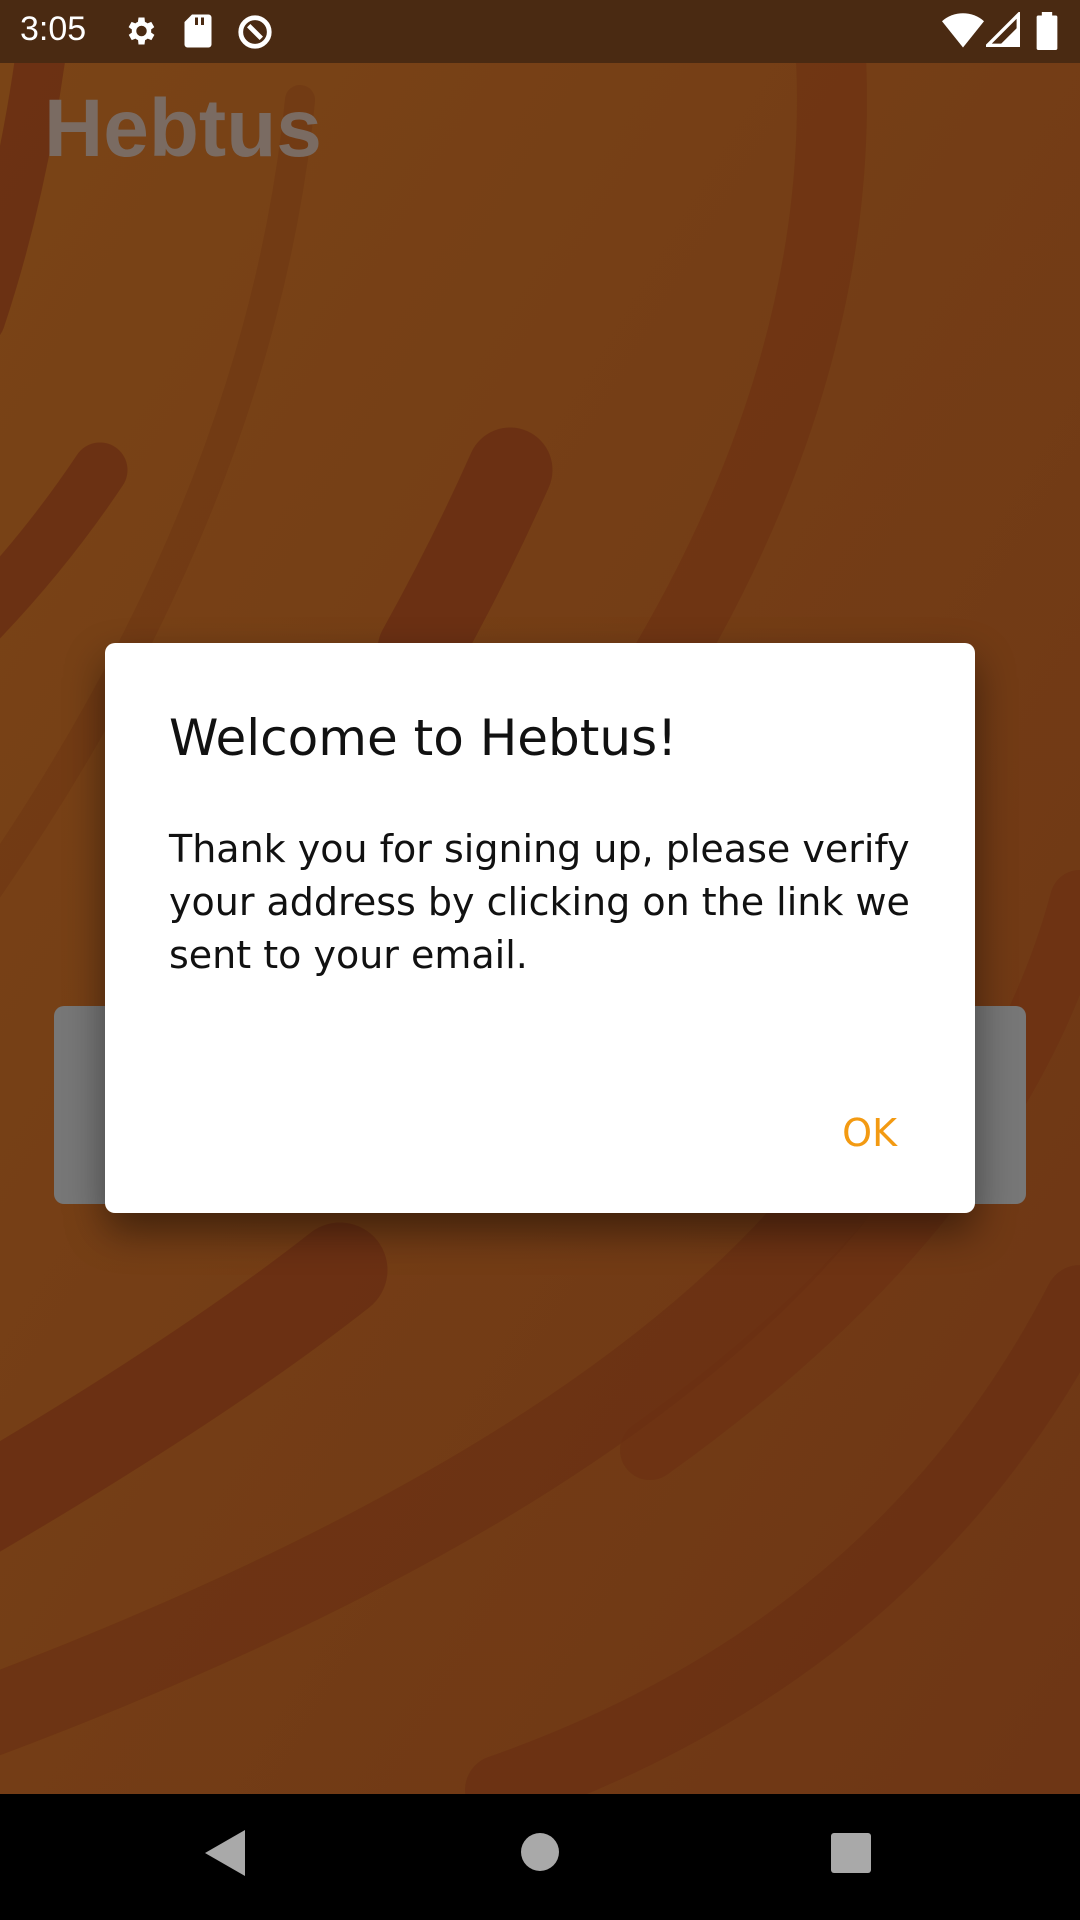 This screenshot has width=1080, height=1920. I want to click on ok-button: OK, so click(869, 1133).